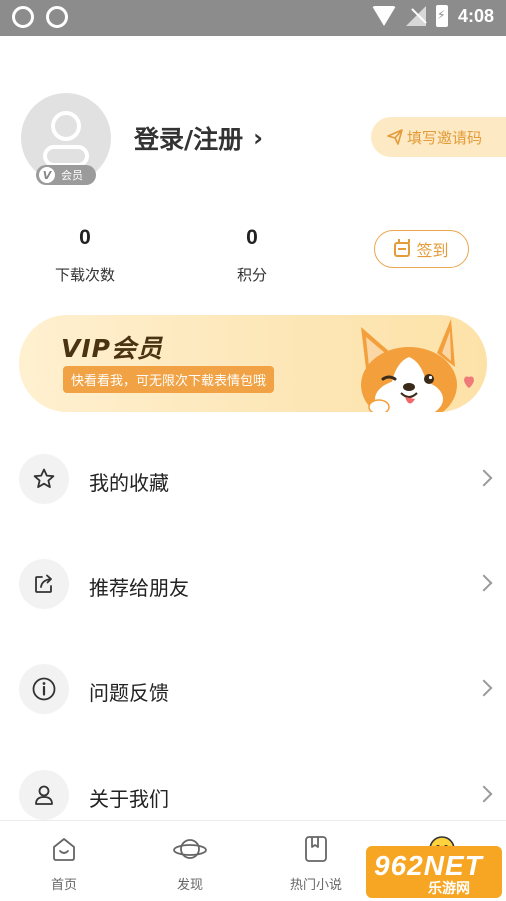  I want to click on avatar-head, so click(66, 126).